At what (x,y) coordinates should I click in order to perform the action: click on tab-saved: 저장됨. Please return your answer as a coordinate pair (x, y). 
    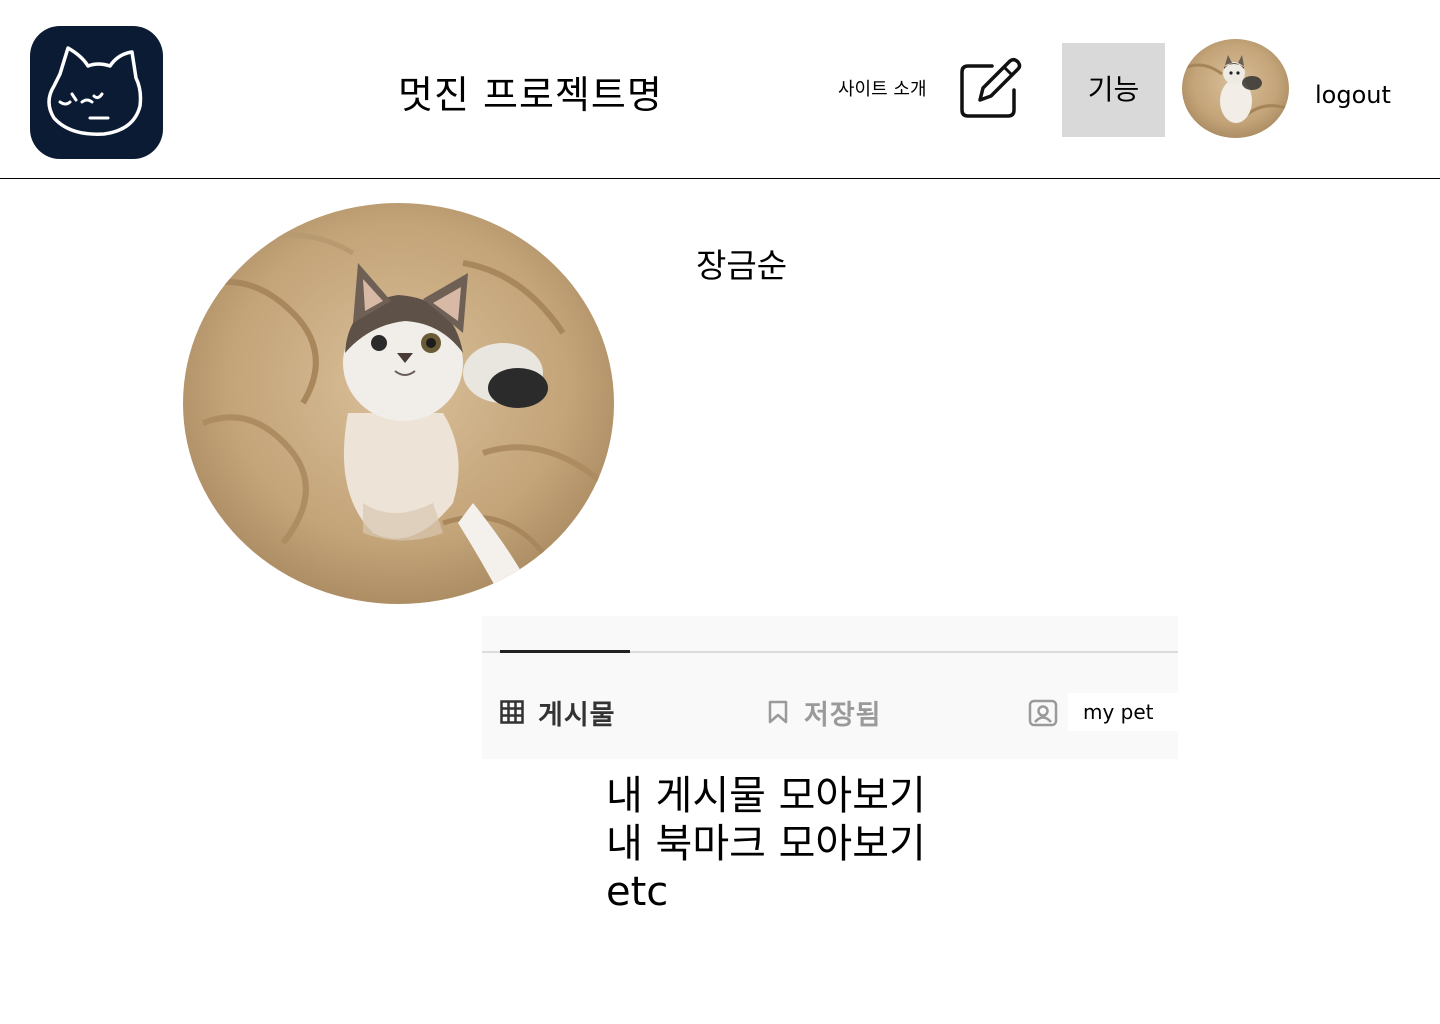
    Looking at the image, I should click on (824, 712).